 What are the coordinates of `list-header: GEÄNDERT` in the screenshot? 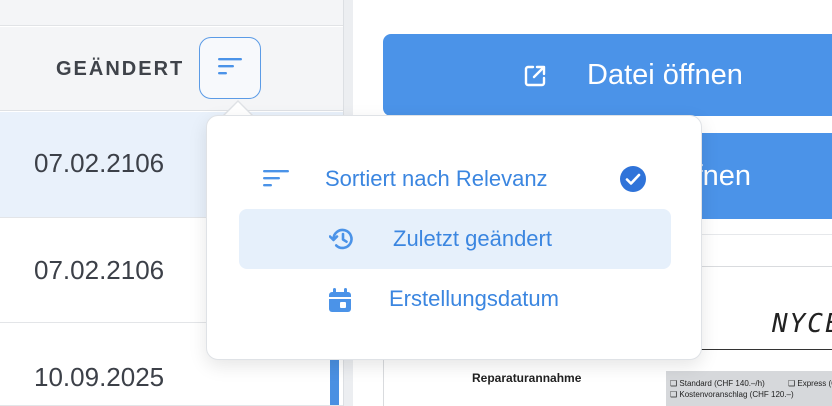 It's located at (171, 69).